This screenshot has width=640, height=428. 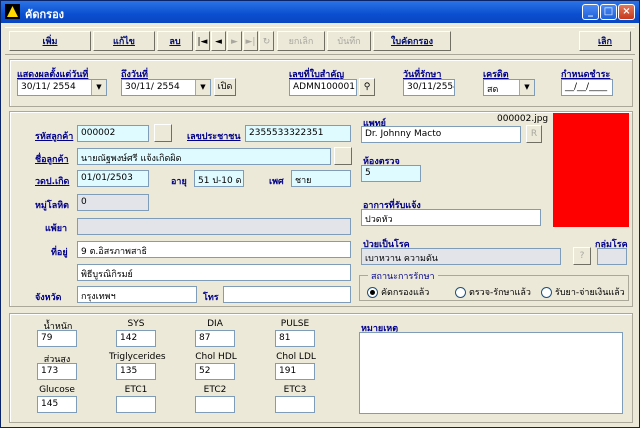 What do you see at coordinates (62, 87) in the screenshot?
I see `from-date-combo: 30/11/ 2554 ▼` at bounding box center [62, 87].